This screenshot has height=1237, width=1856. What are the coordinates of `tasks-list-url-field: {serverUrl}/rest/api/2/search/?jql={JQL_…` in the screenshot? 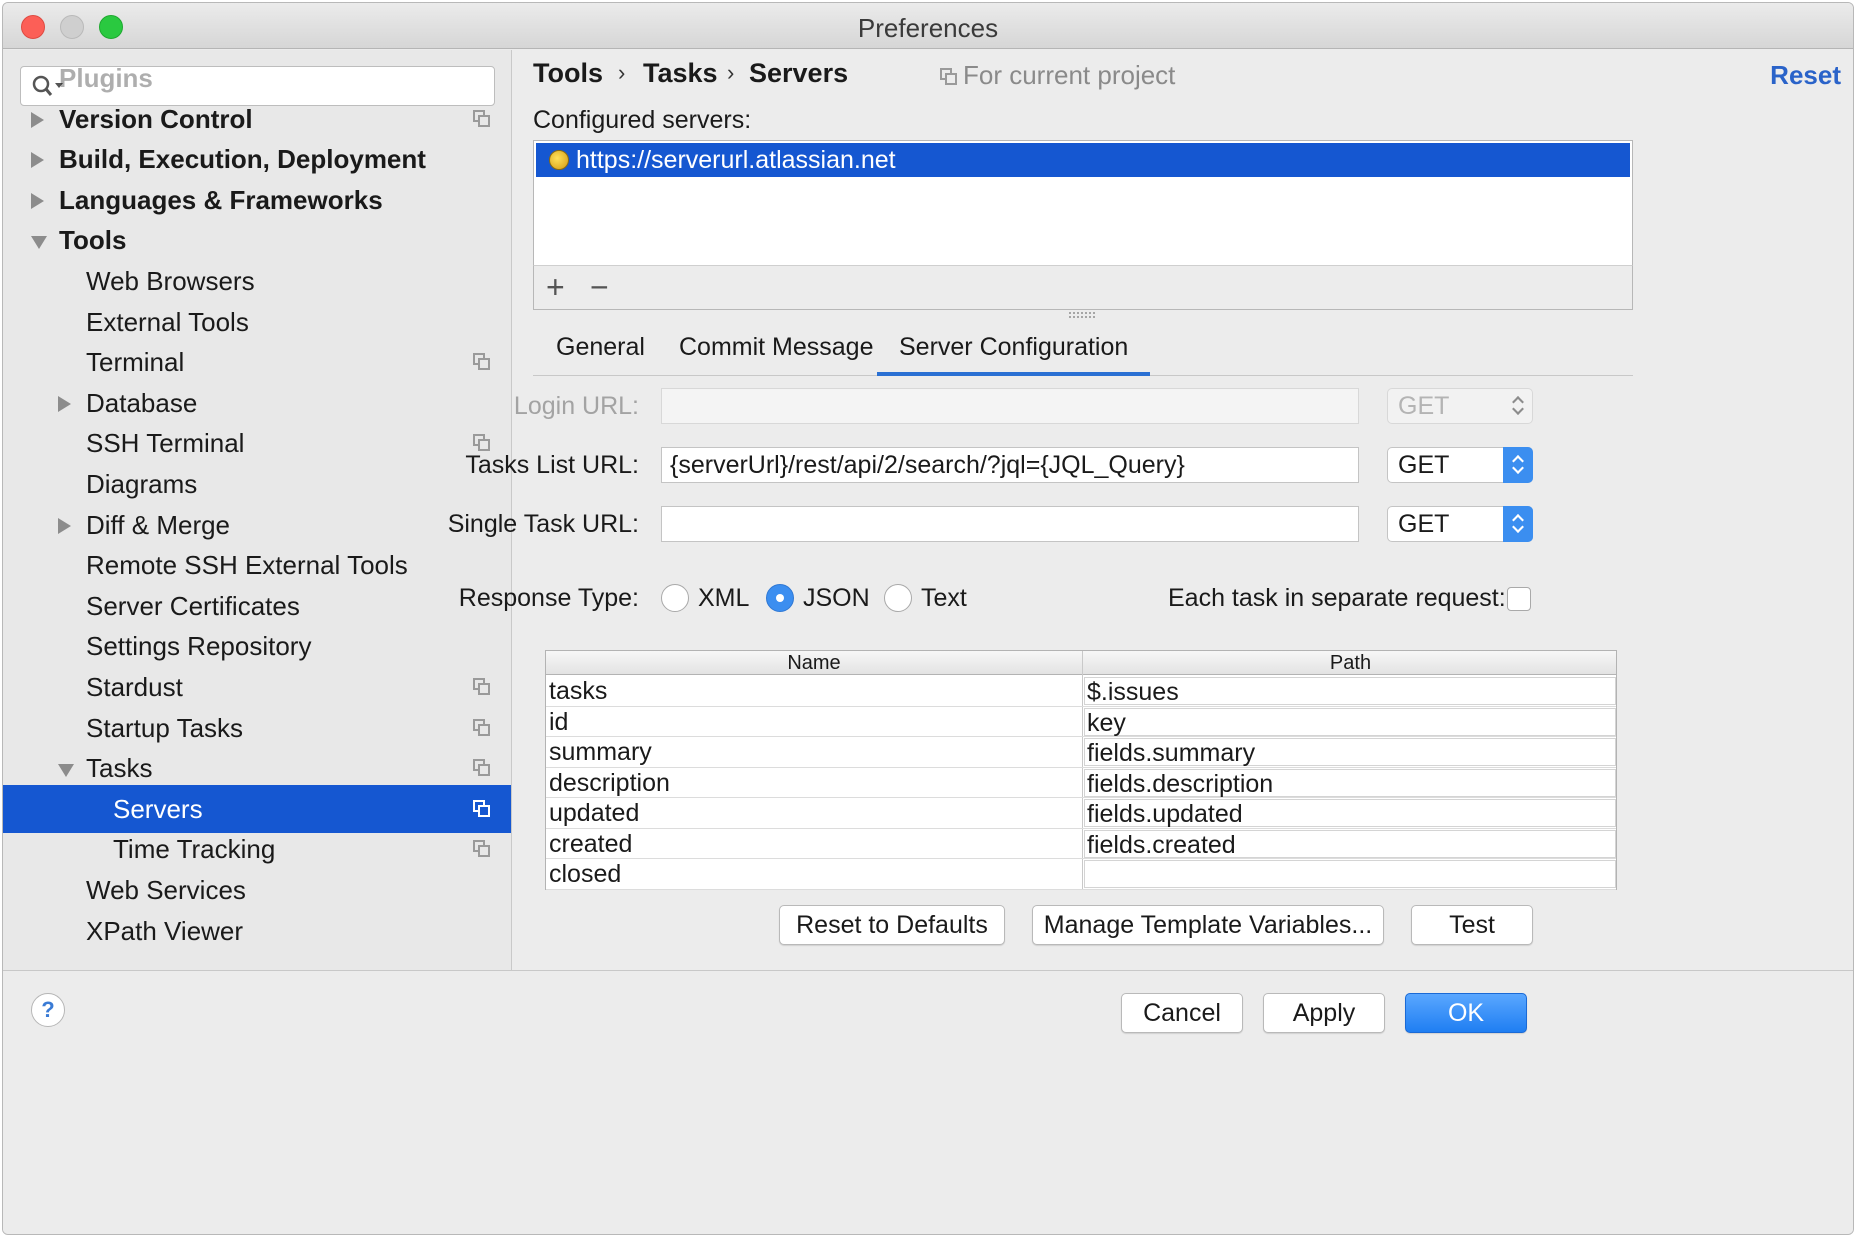 It's located at (1010, 465).